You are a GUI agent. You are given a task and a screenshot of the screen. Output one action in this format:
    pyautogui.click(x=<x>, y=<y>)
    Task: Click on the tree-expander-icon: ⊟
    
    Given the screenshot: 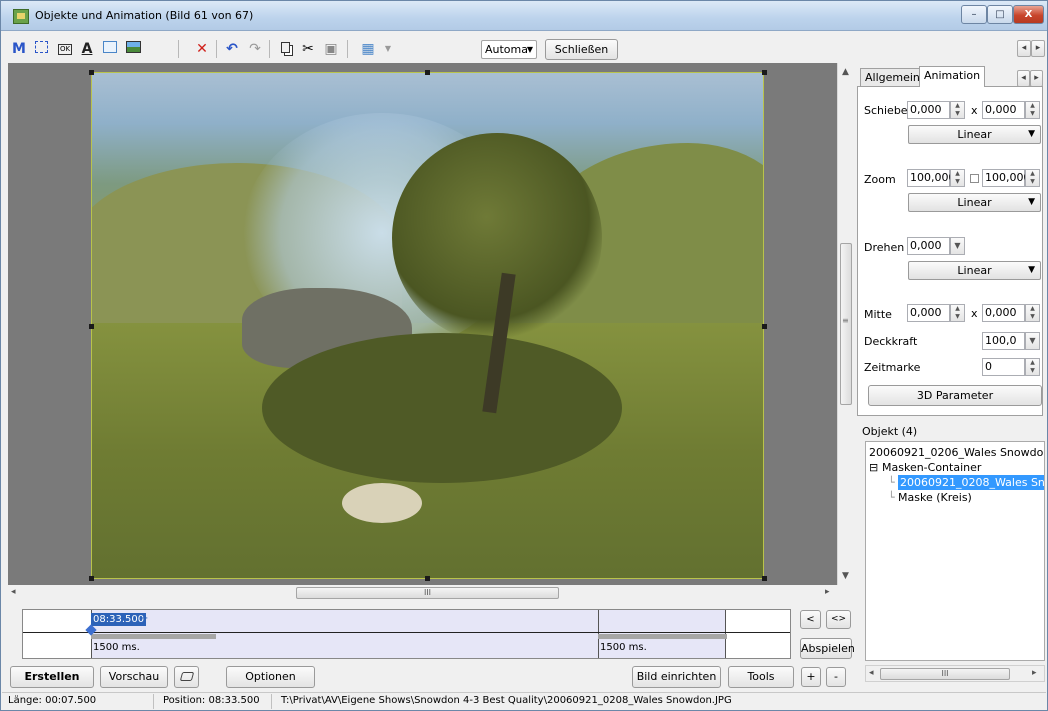 What is the action you would take?
    pyautogui.click(x=873, y=467)
    